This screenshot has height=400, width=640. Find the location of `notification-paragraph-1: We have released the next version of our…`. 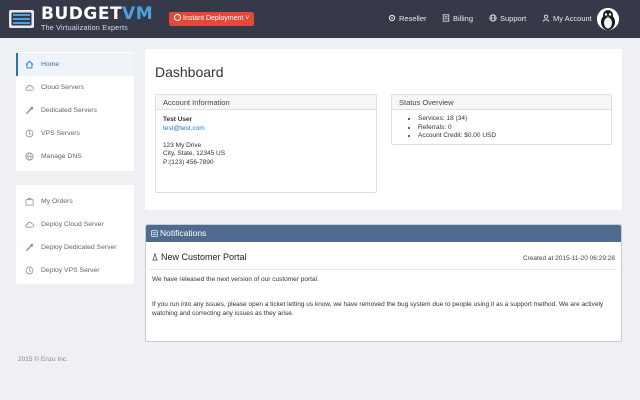

notification-paragraph-1: We have released the next version of our… is located at coordinates (235, 279).